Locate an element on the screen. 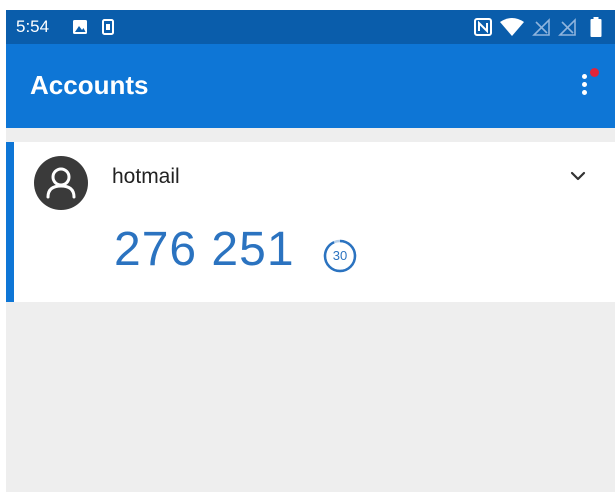  wifi-icon is located at coordinates (512, 27).